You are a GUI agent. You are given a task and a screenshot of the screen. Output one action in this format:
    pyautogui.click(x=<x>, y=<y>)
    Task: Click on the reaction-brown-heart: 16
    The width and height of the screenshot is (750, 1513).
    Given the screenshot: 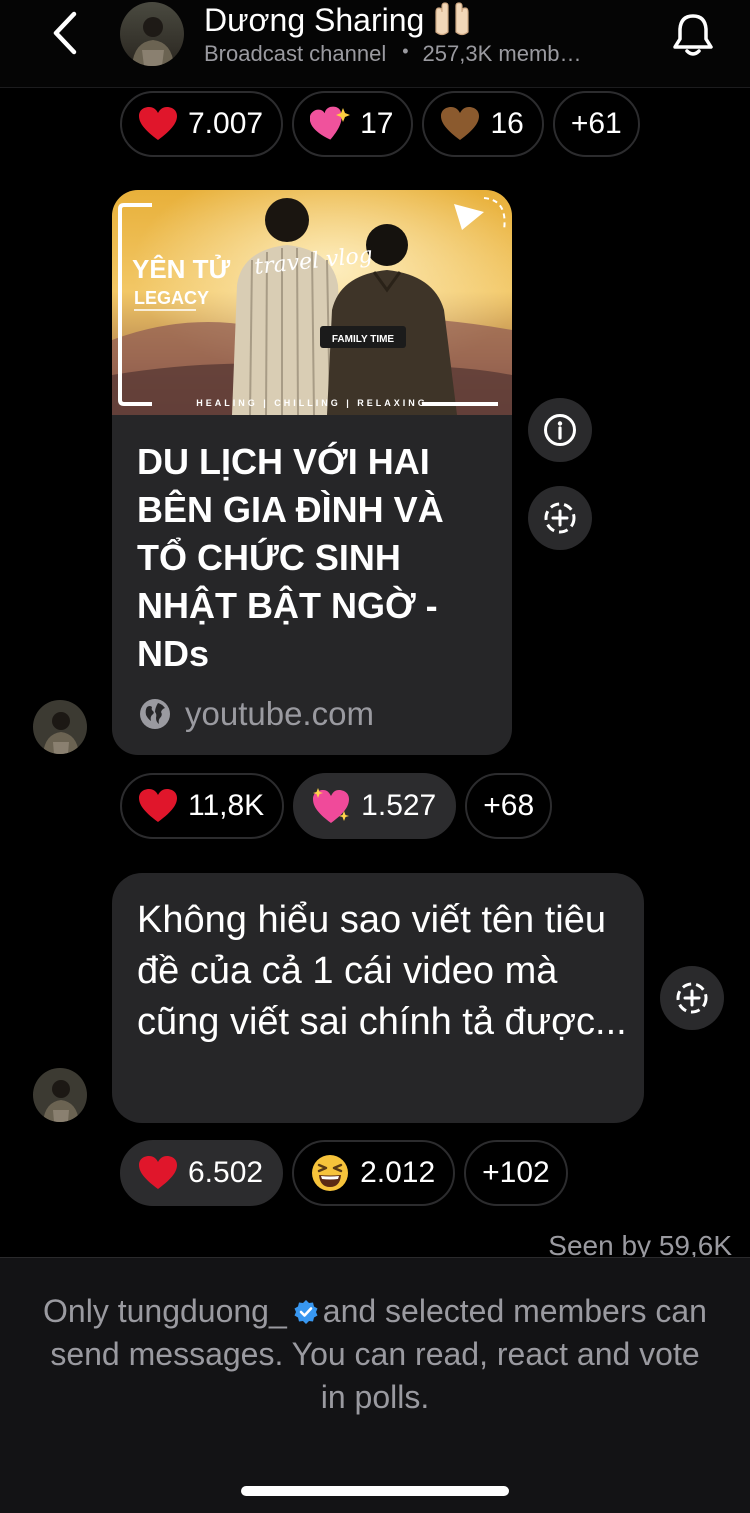 What is the action you would take?
    pyautogui.click(x=483, y=124)
    